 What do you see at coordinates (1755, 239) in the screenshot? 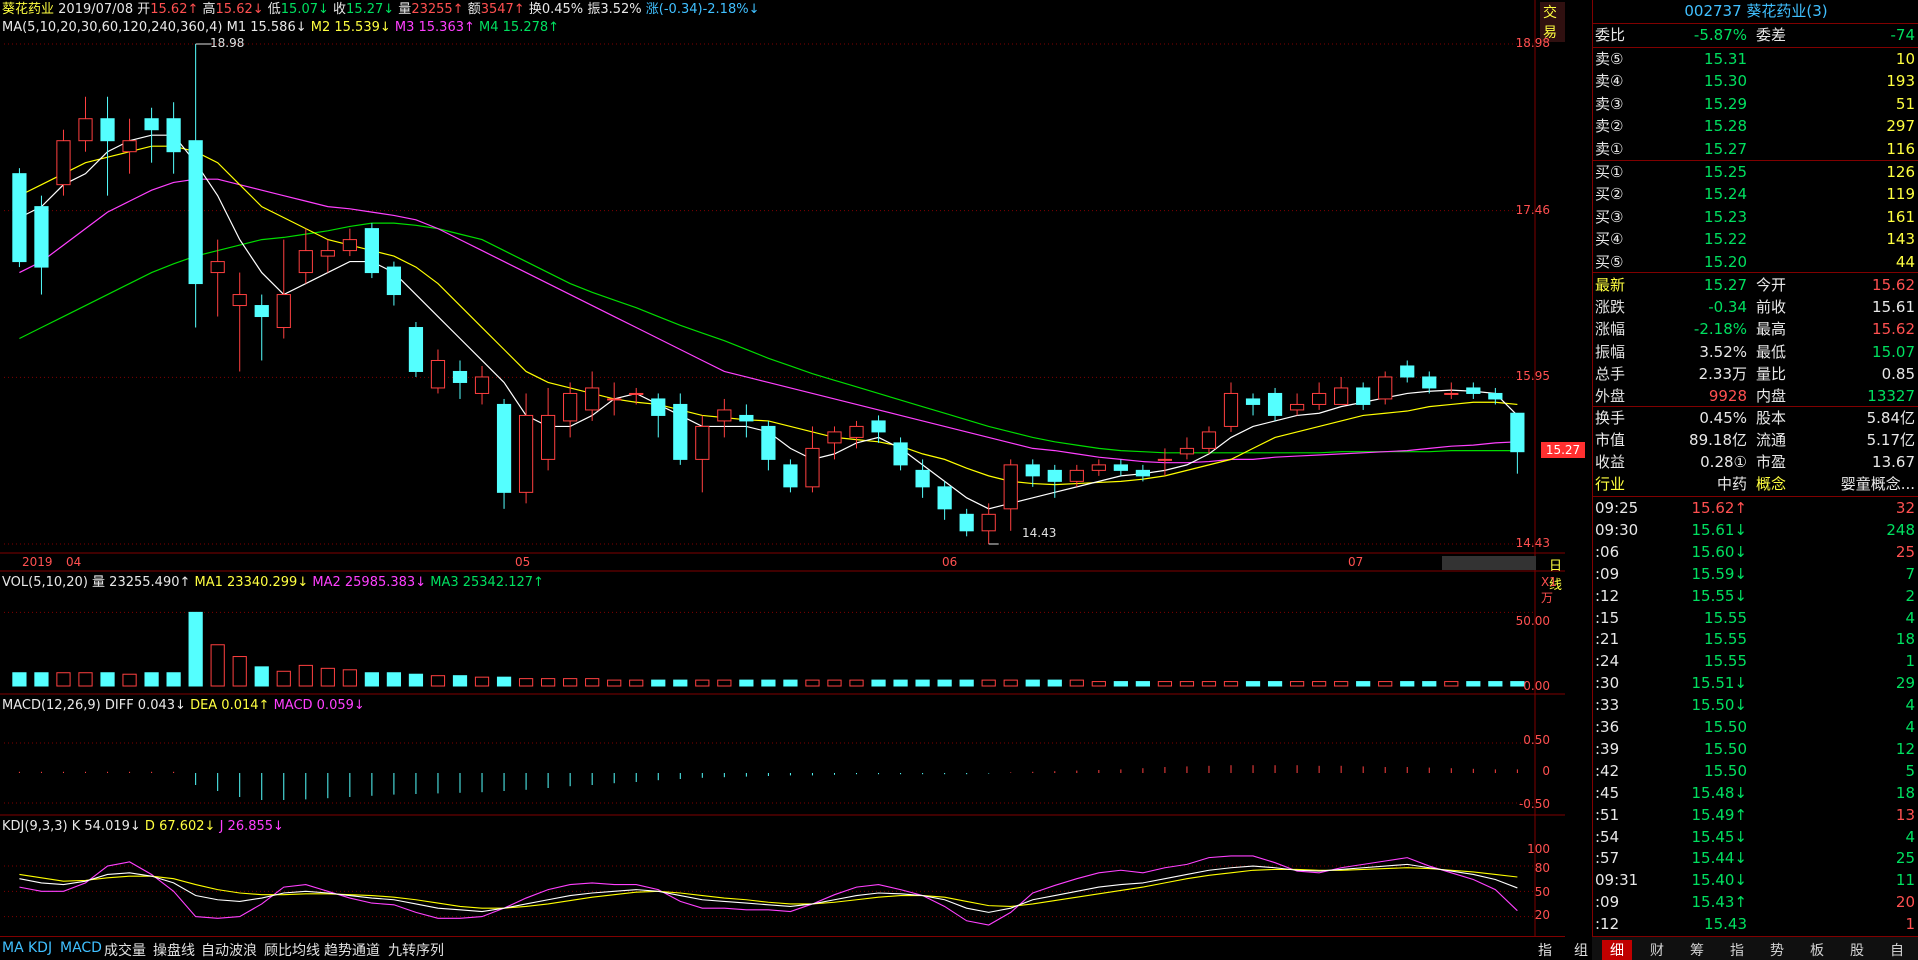
I see `bid-row: 买④ 15.22 143` at bounding box center [1755, 239].